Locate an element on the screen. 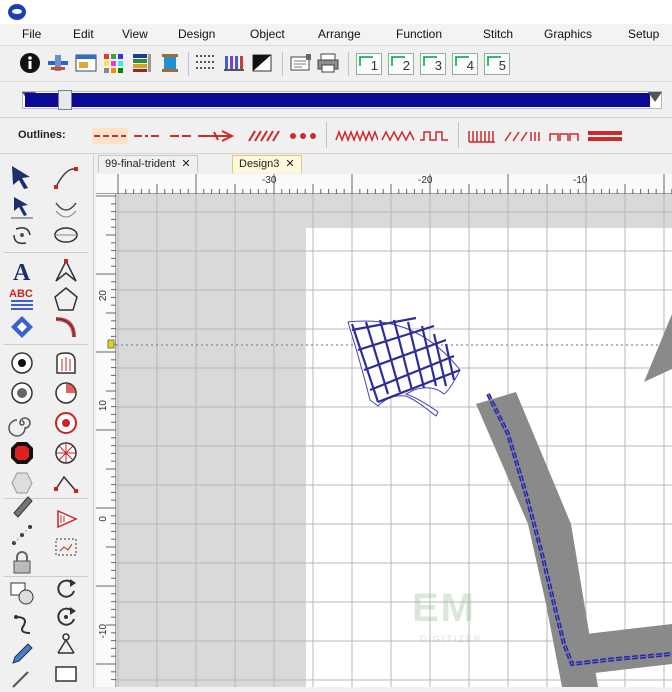 This screenshot has height=692, width=672. ruler-label: 0 is located at coordinates (103, 519).